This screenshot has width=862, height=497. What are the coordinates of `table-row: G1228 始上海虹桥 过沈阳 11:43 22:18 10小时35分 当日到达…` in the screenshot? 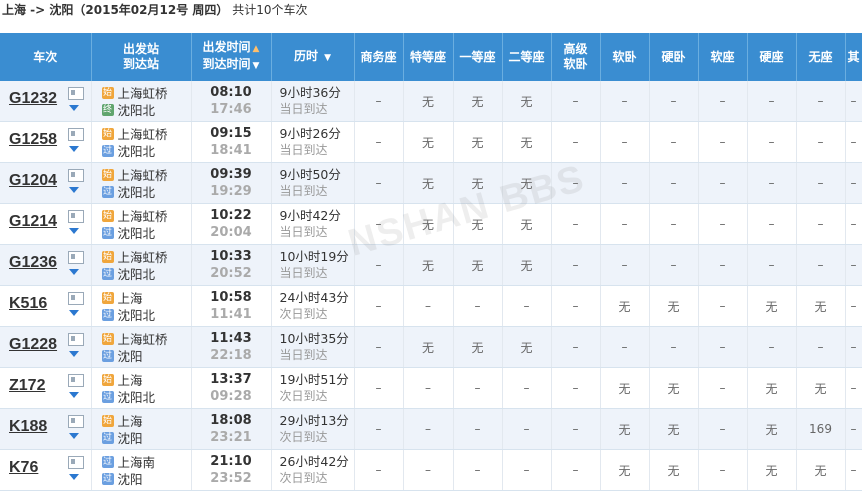 It's located at (431, 347).